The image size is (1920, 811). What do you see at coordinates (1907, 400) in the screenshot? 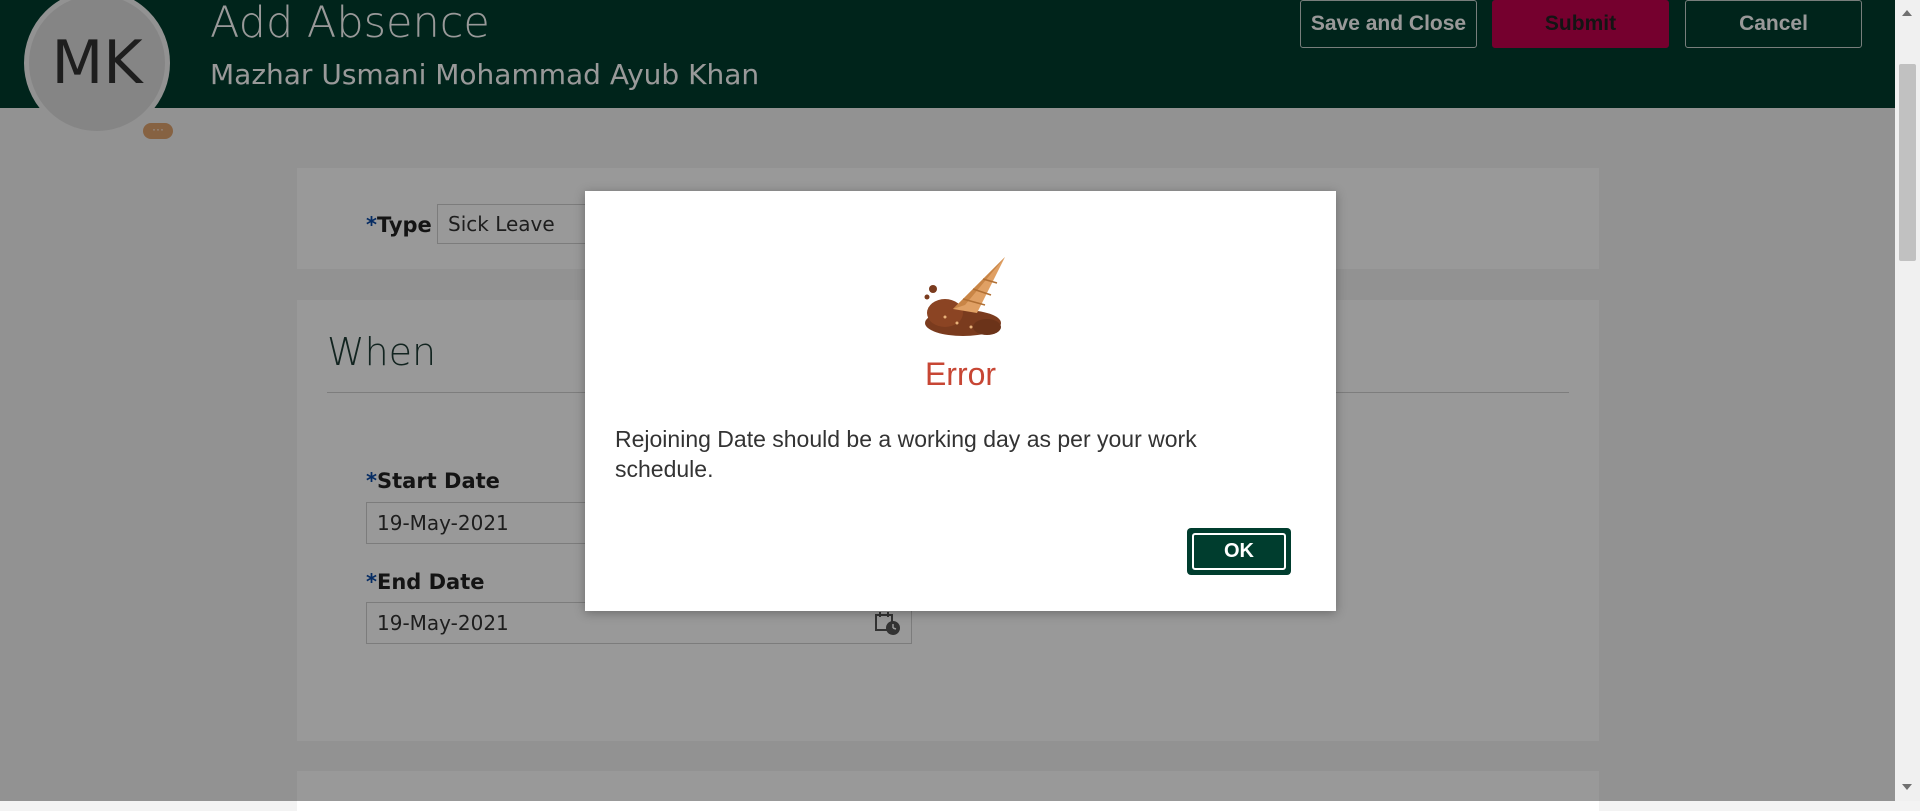
I see `vertical-scrollbar` at bounding box center [1907, 400].